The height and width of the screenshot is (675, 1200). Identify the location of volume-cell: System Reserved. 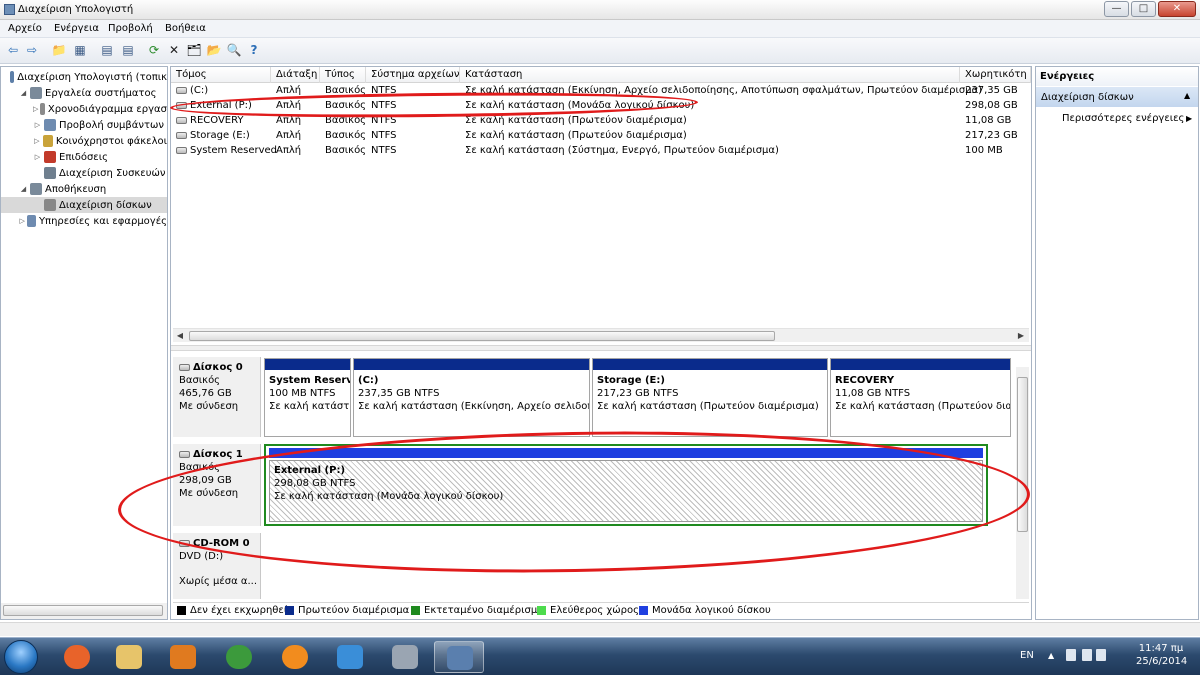
(226, 150).